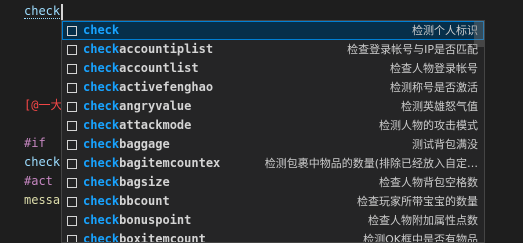  I want to click on code-token: #if, so click(35, 143).